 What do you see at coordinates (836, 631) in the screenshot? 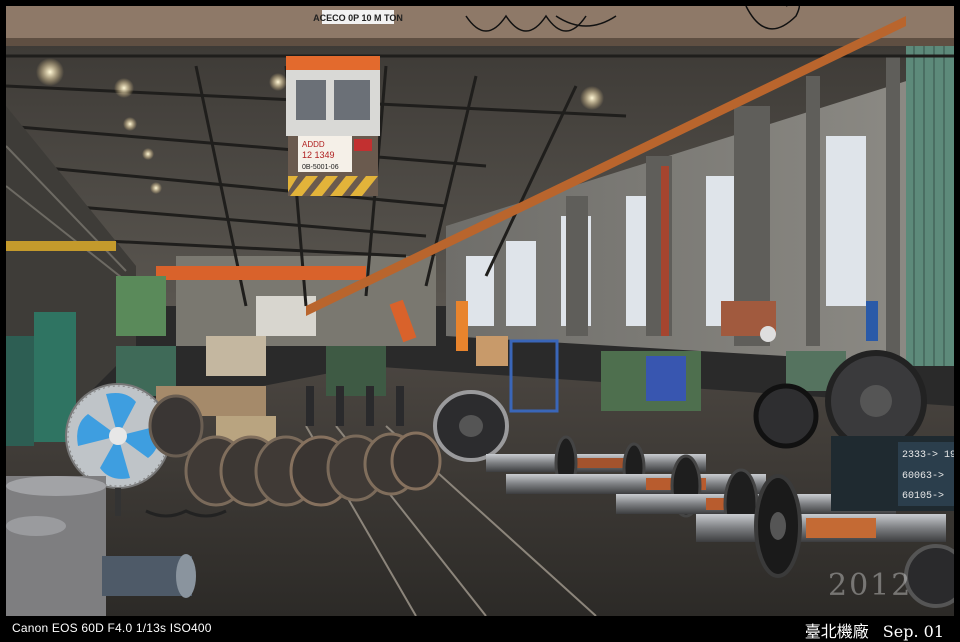
I see `location-label: 臺北機廠` at bounding box center [836, 631].